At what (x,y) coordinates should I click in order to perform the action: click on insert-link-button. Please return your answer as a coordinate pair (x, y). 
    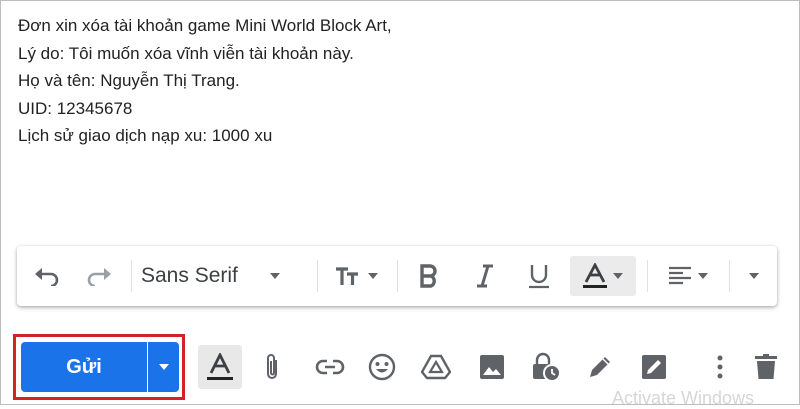
    Looking at the image, I should click on (330, 367).